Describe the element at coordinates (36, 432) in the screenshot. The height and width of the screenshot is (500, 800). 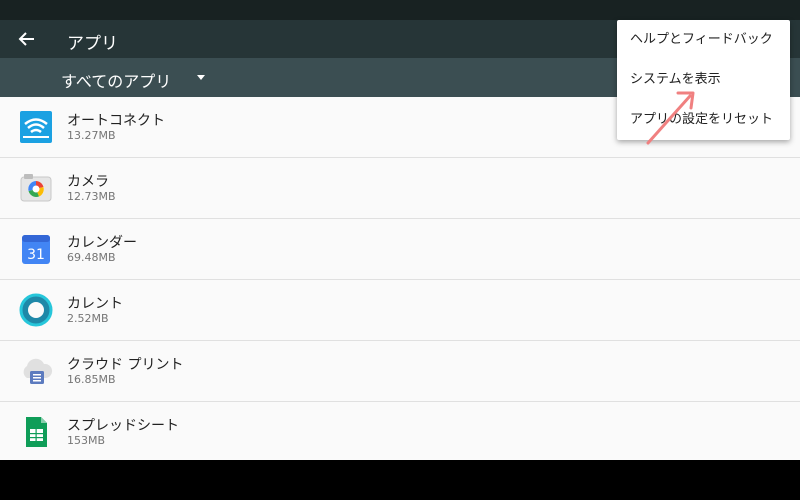
I see `spreadsheet-icon` at that location.